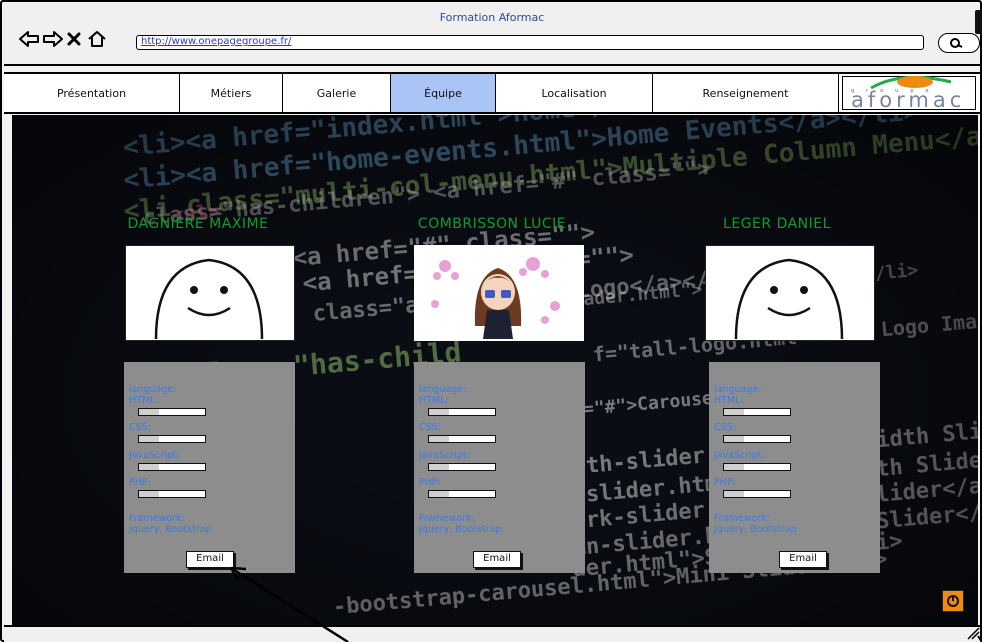 This screenshot has height=642, width=982. I want to click on search-icon, so click(956, 43).